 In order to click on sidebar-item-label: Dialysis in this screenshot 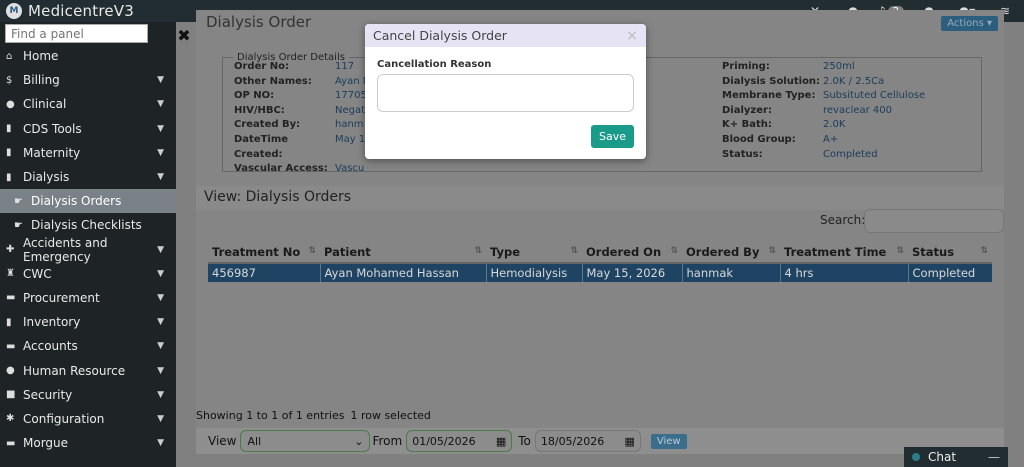, I will do `click(46, 177)`.